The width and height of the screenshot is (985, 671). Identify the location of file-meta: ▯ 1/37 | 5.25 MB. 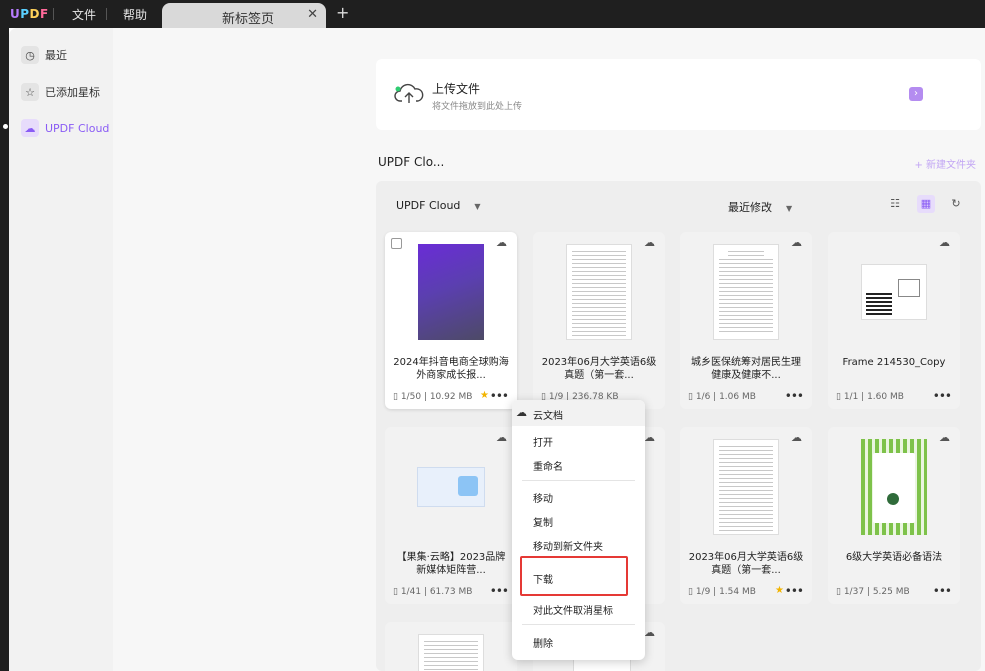
(873, 592).